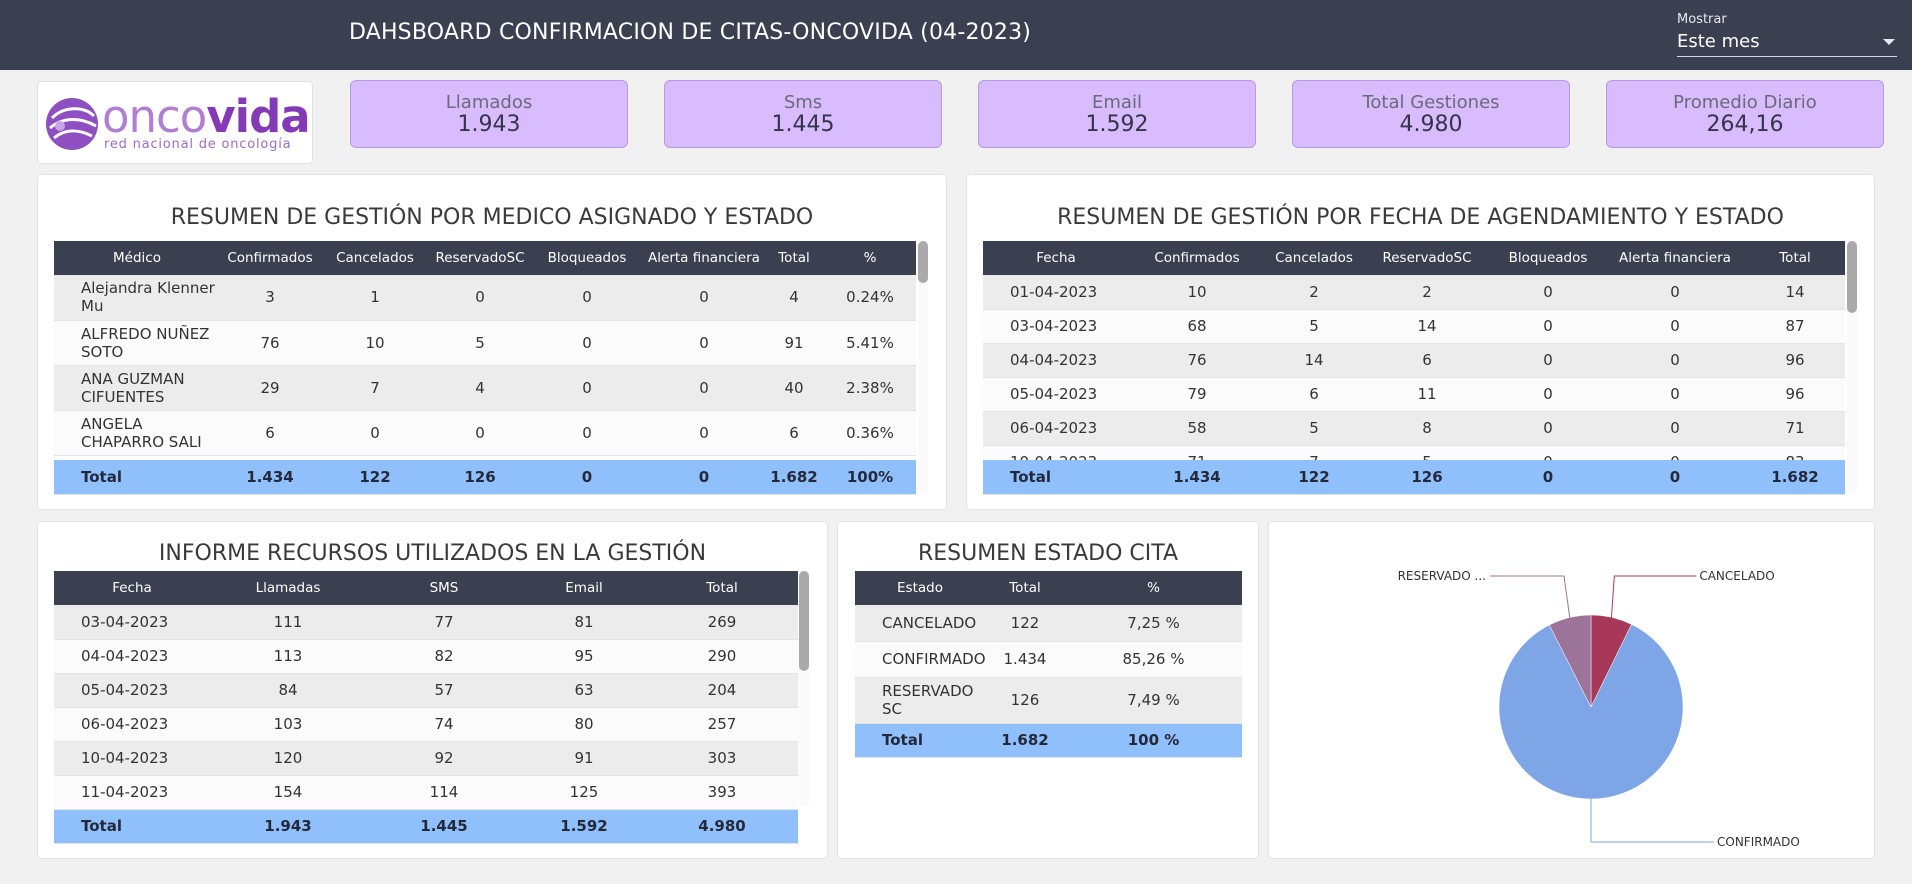  I want to click on fecha-total-row: Total 1.434 122 126 0 0 1.682, so click(1414, 477).